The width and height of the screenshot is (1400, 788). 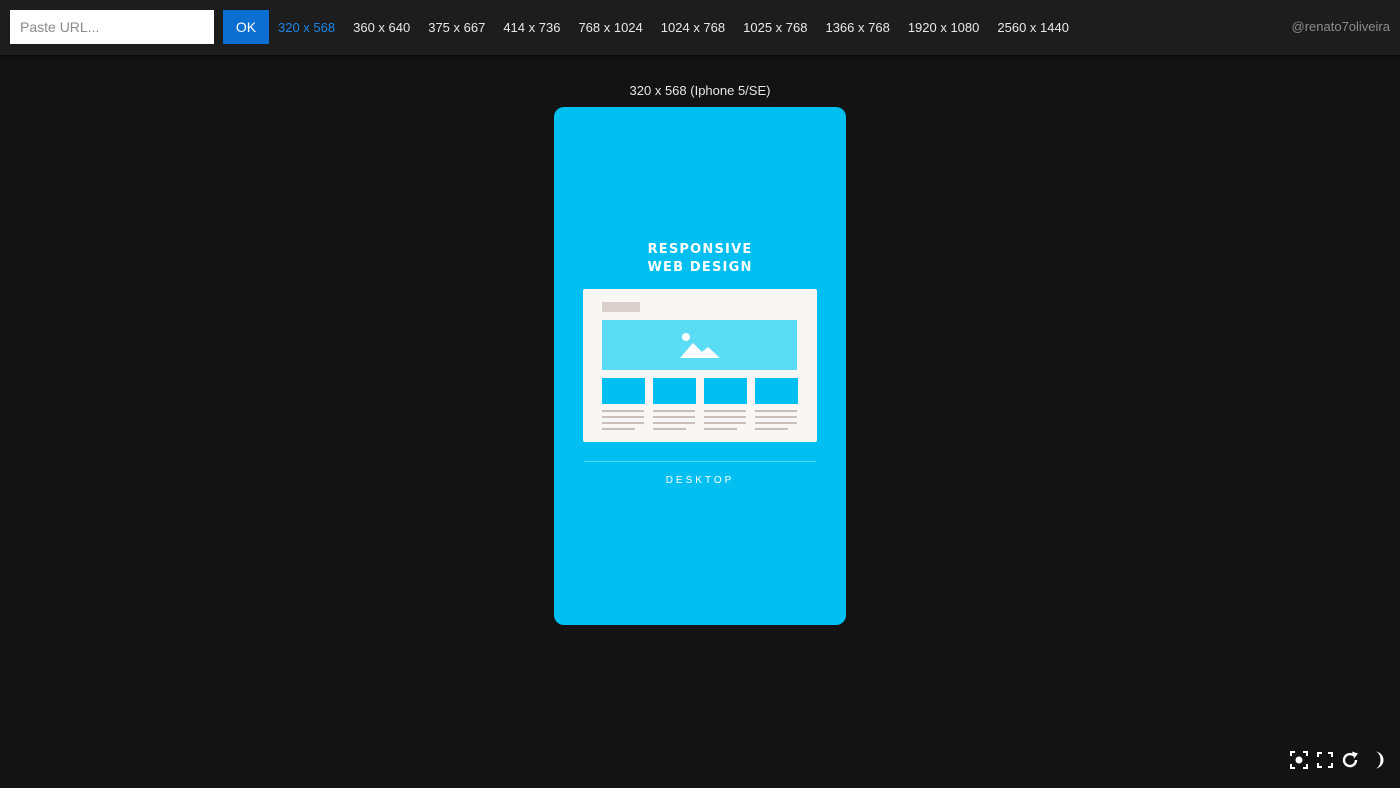 I want to click on size-link-375x667: 375 x 667, so click(x=456, y=27).